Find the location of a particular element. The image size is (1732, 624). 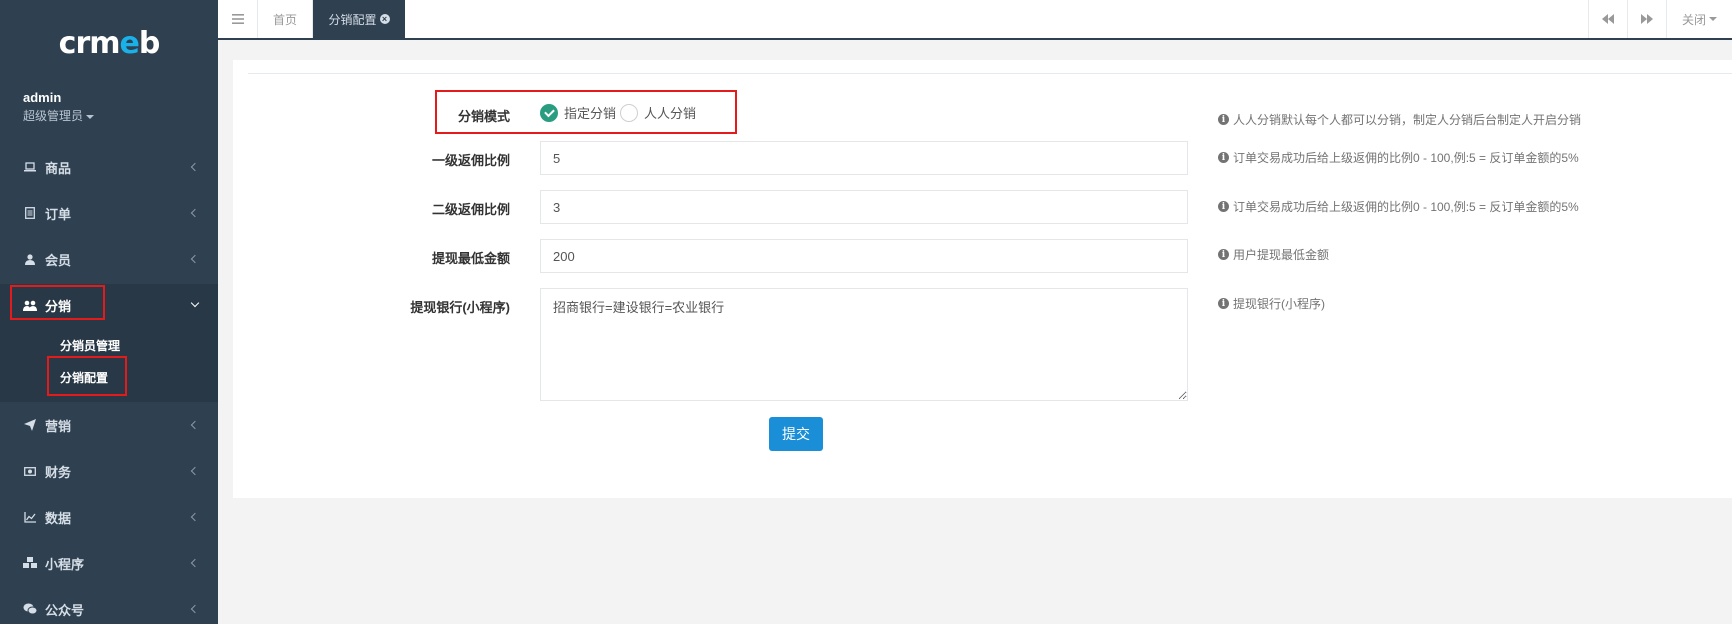

radio-option-label: 指定分销 is located at coordinates (590, 113).